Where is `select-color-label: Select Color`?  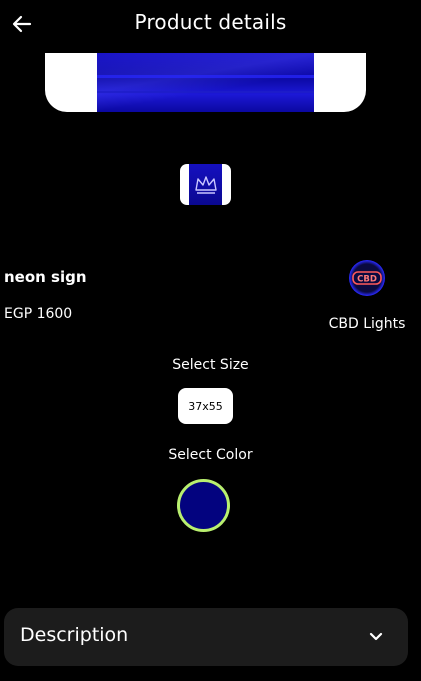
select-color-label: Select Color is located at coordinates (210, 455).